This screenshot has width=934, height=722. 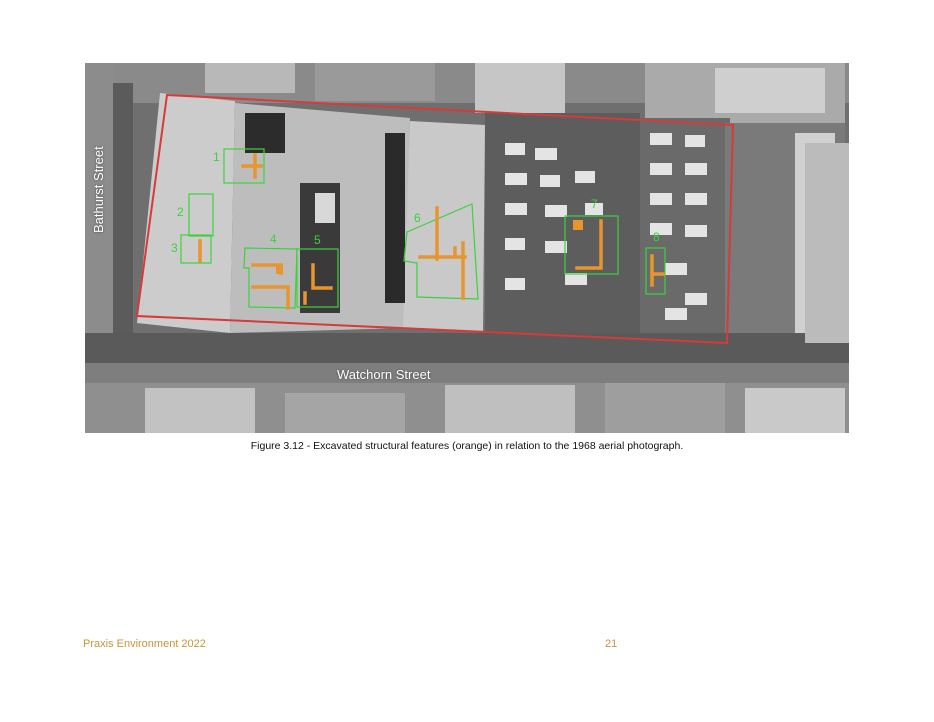 What do you see at coordinates (144, 644) in the screenshot?
I see `footer-company: Praxis Environment 2022` at bounding box center [144, 644].